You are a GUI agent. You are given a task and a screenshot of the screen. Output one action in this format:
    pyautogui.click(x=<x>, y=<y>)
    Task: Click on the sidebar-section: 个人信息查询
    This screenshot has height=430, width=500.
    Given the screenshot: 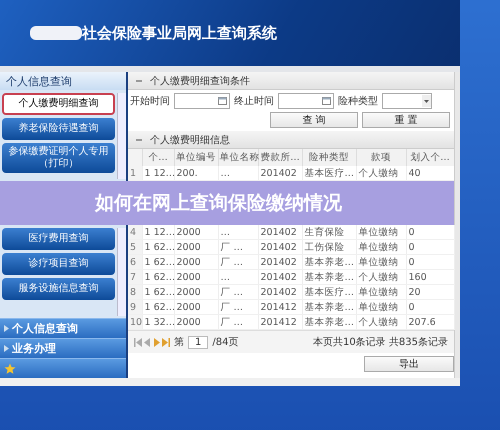 What is the action you would take?
    pyautogui.click(x=63, y=328)
    